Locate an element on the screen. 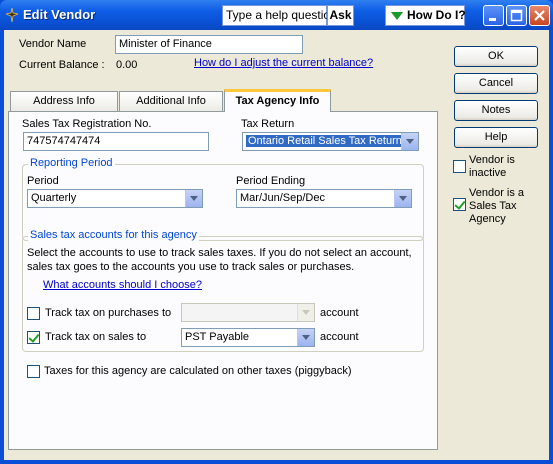 The height and width of the screenshot is (464, 553). purchases-account-suffix: account is located at coordinates (339, 313).